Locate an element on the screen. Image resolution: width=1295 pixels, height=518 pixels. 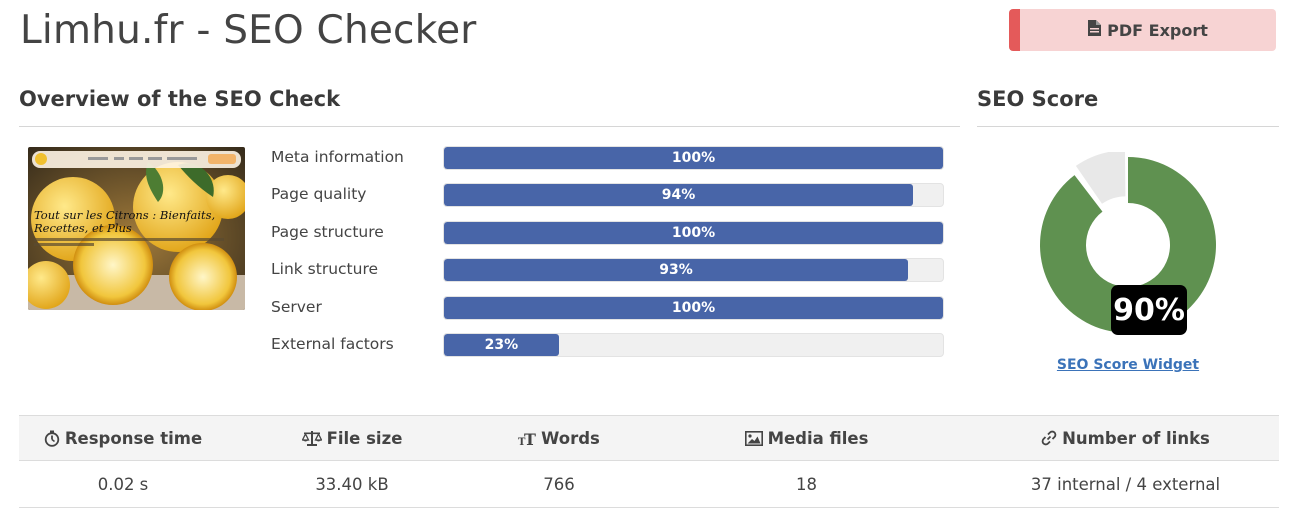
score-divider is located at coordinates (1128, 126).